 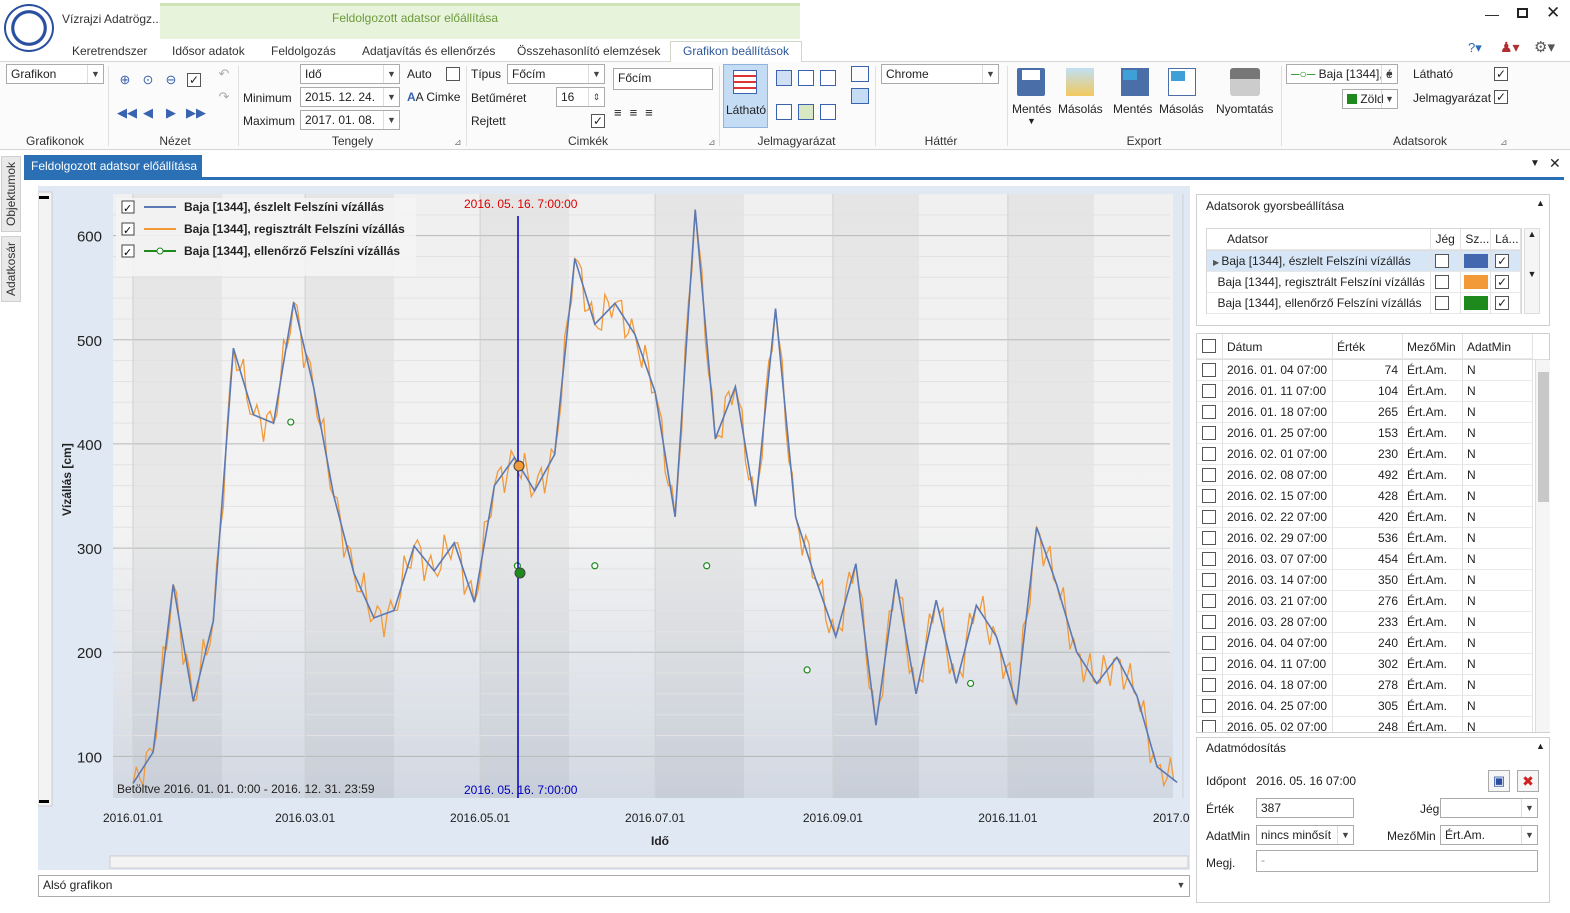 I want to click on user-icon: ♟▾, so click(x=1510, y=47).